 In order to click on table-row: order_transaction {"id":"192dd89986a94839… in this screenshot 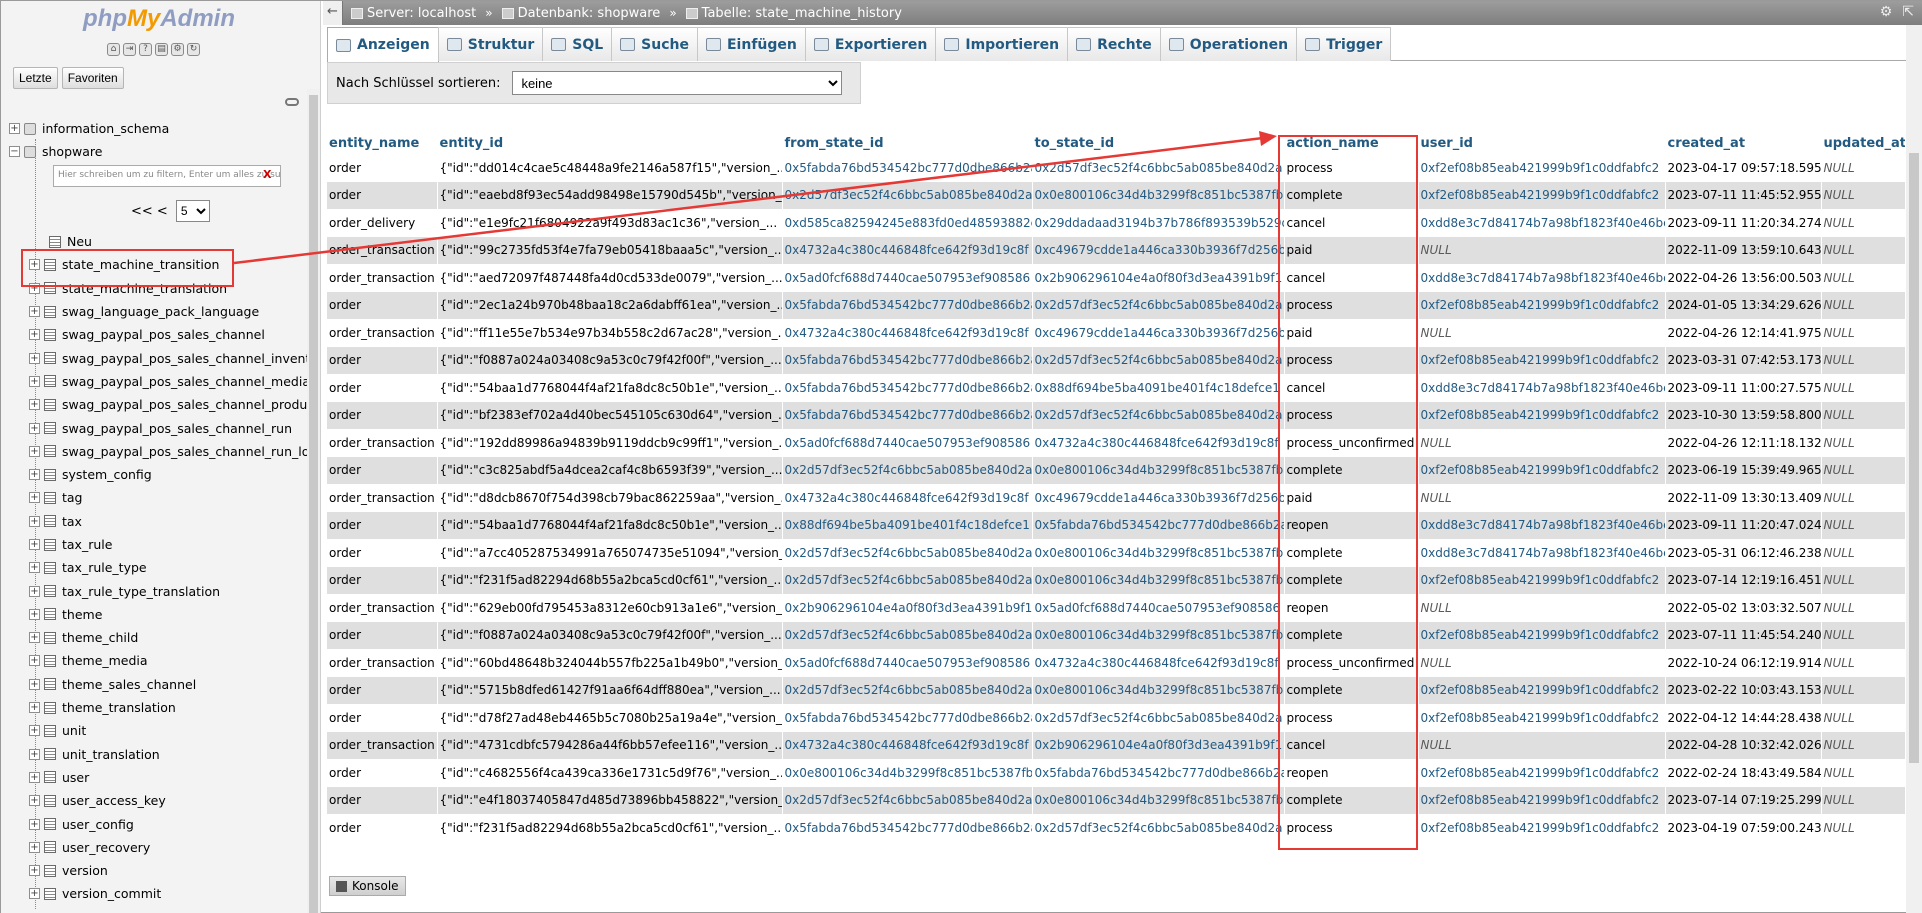, I will do `click(1116, 443)`.